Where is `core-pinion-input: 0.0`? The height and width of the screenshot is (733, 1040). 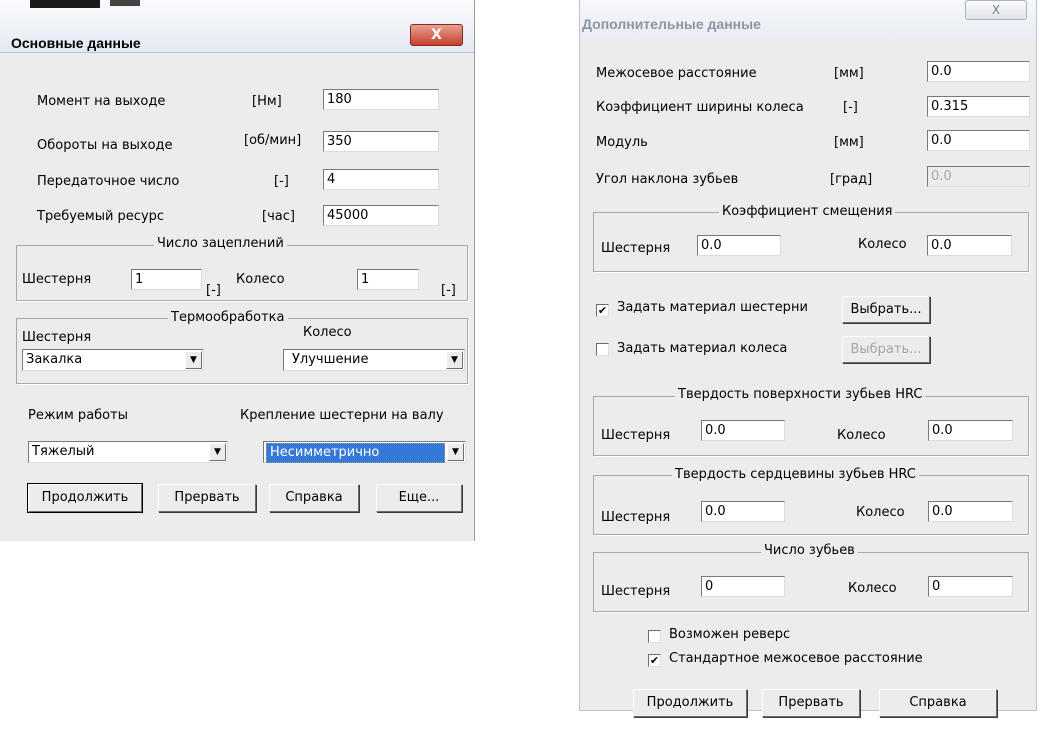
core-pinion-input: 0.0 is located at coordinates (743, 511).